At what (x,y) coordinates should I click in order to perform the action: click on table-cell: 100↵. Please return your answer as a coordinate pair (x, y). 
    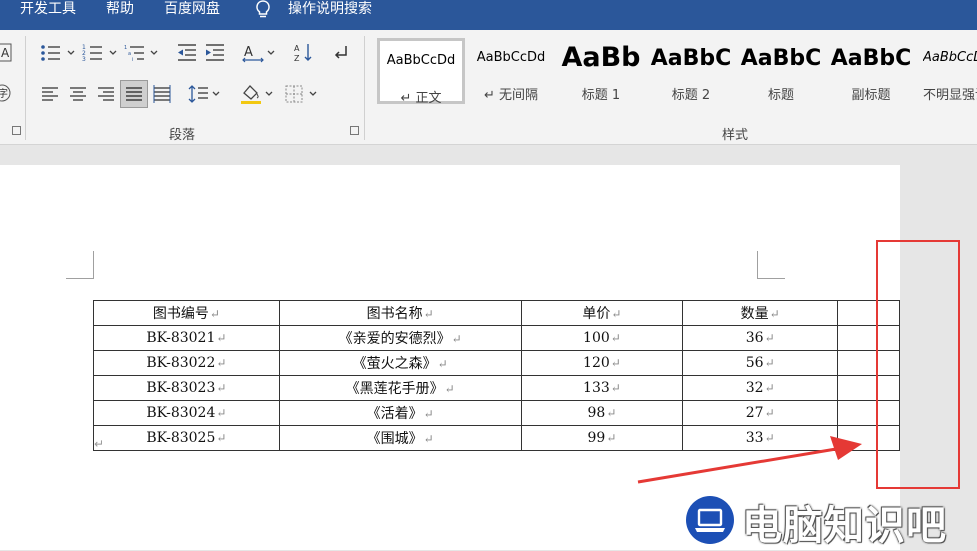
    Looking at the image, I should click on (602, 338).